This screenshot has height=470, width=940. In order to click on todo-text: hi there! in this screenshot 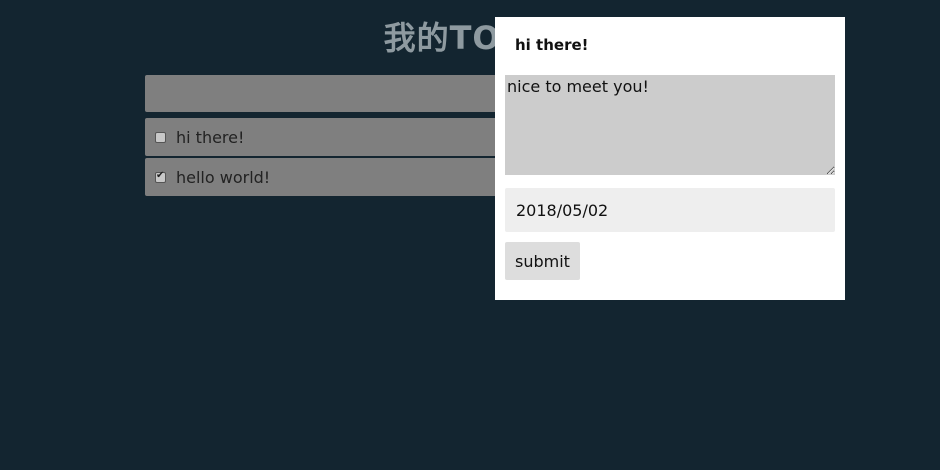, I will do `click(210, 137)`.